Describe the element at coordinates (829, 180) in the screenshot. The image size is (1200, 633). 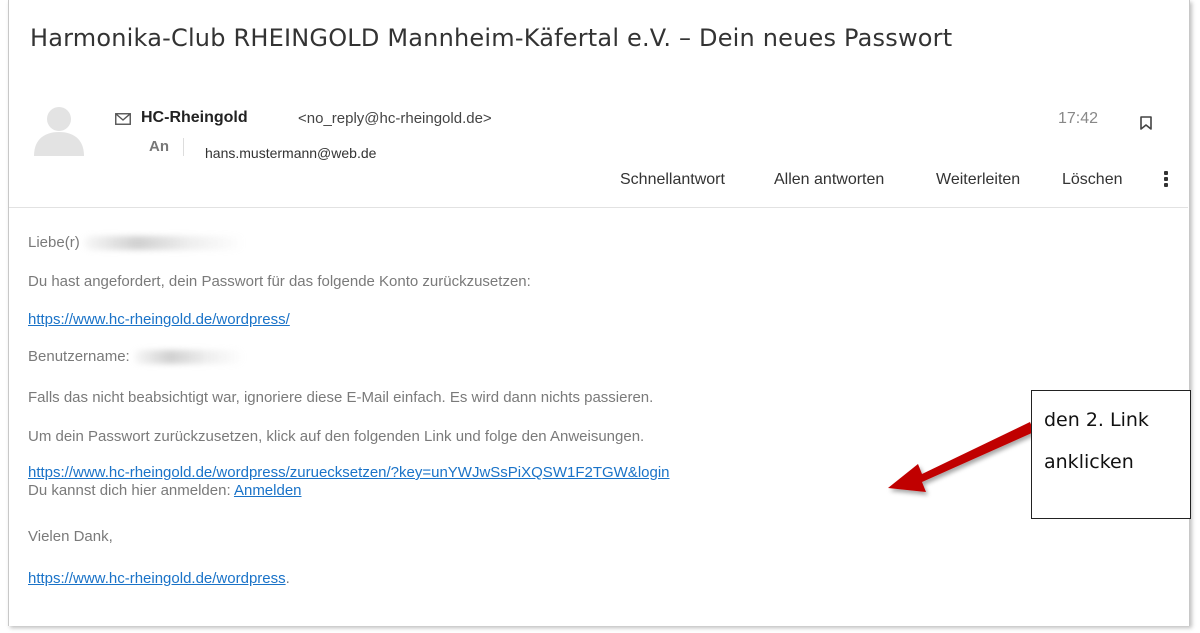
I see `reply-all-button: Allen antworten` at that location.